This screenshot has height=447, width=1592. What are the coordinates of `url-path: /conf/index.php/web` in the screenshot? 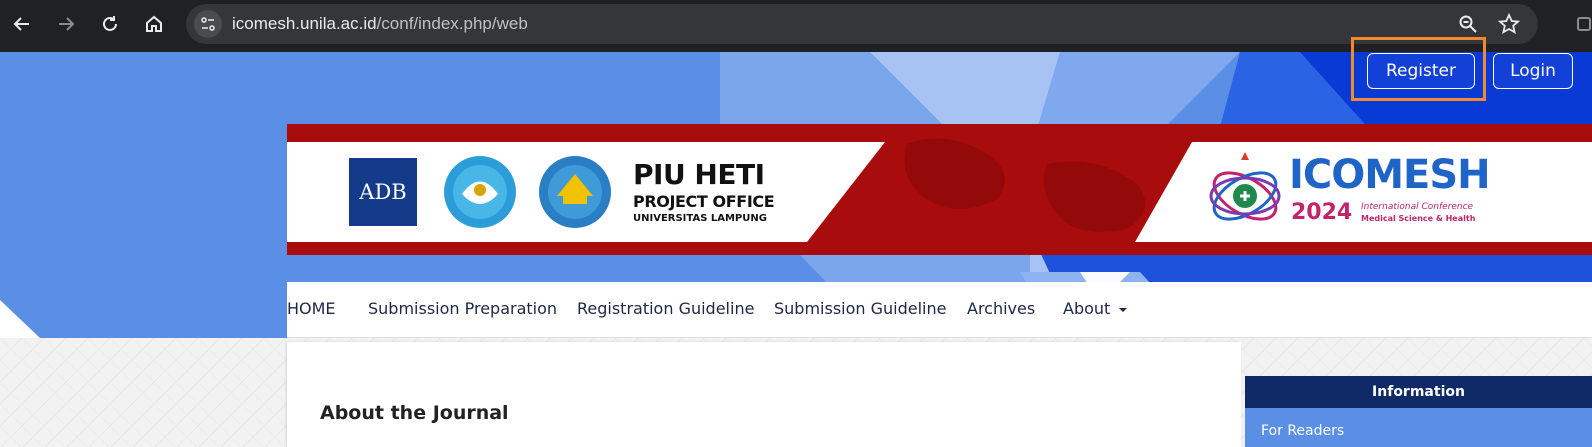 It's located at (452, 23).